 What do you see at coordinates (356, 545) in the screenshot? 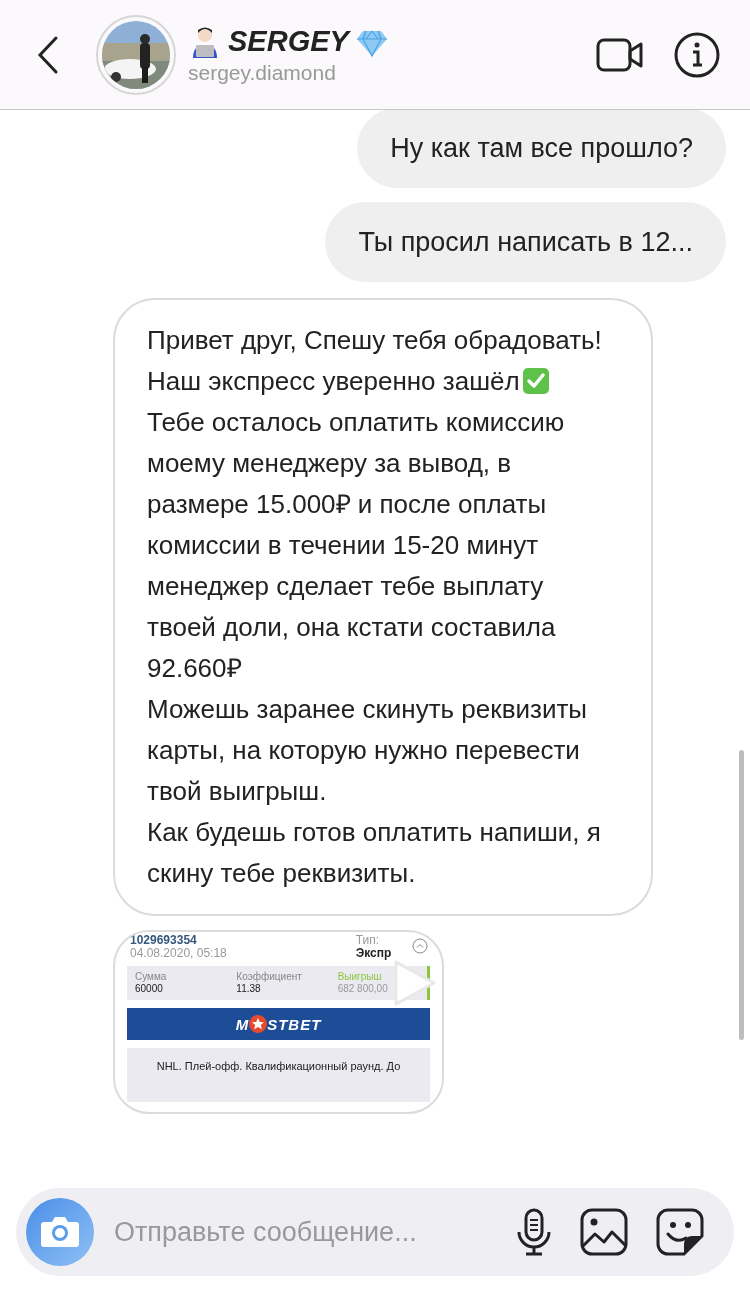
I see `message-text: Тебе осталось оплатить комиссию моему менеджеру за вывод, в размере 15.000₽ и после оплаты комиссии в течении 15-20 минут менеджер сделает тебе выплату твоей доли, она кстати составила 92.660₽` at bounding box center [356, 545].